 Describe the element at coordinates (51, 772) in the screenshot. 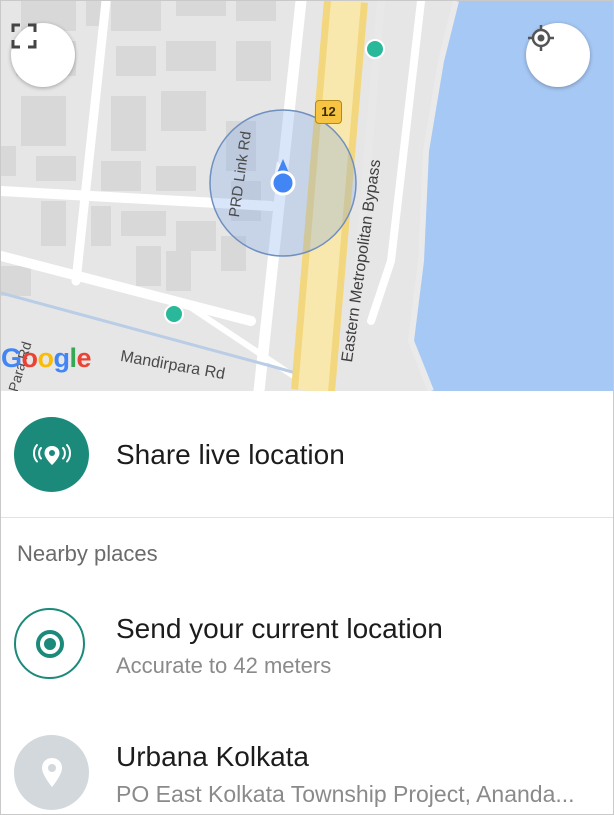

I see `place-pin-icon` at that location.